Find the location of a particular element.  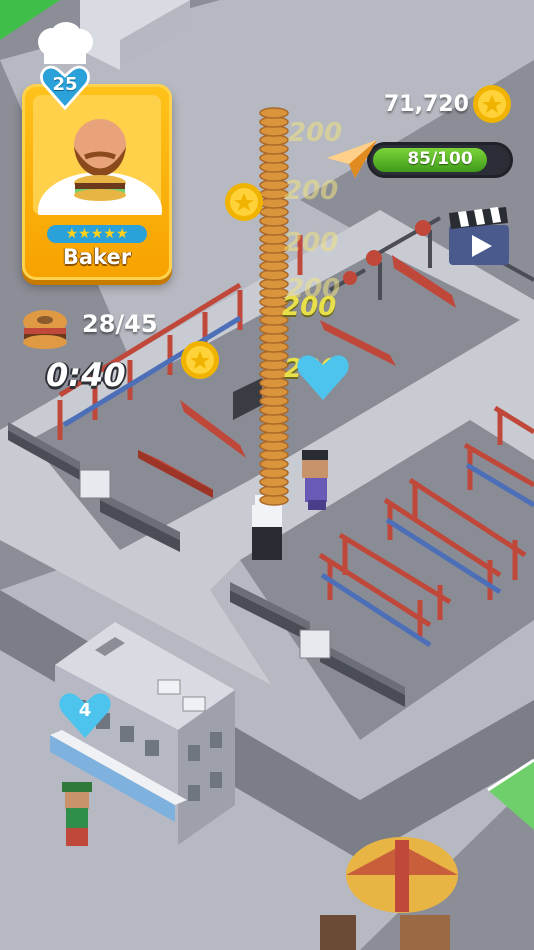

level-progress-bar: 85/100 is located at coordinates (440, 160).